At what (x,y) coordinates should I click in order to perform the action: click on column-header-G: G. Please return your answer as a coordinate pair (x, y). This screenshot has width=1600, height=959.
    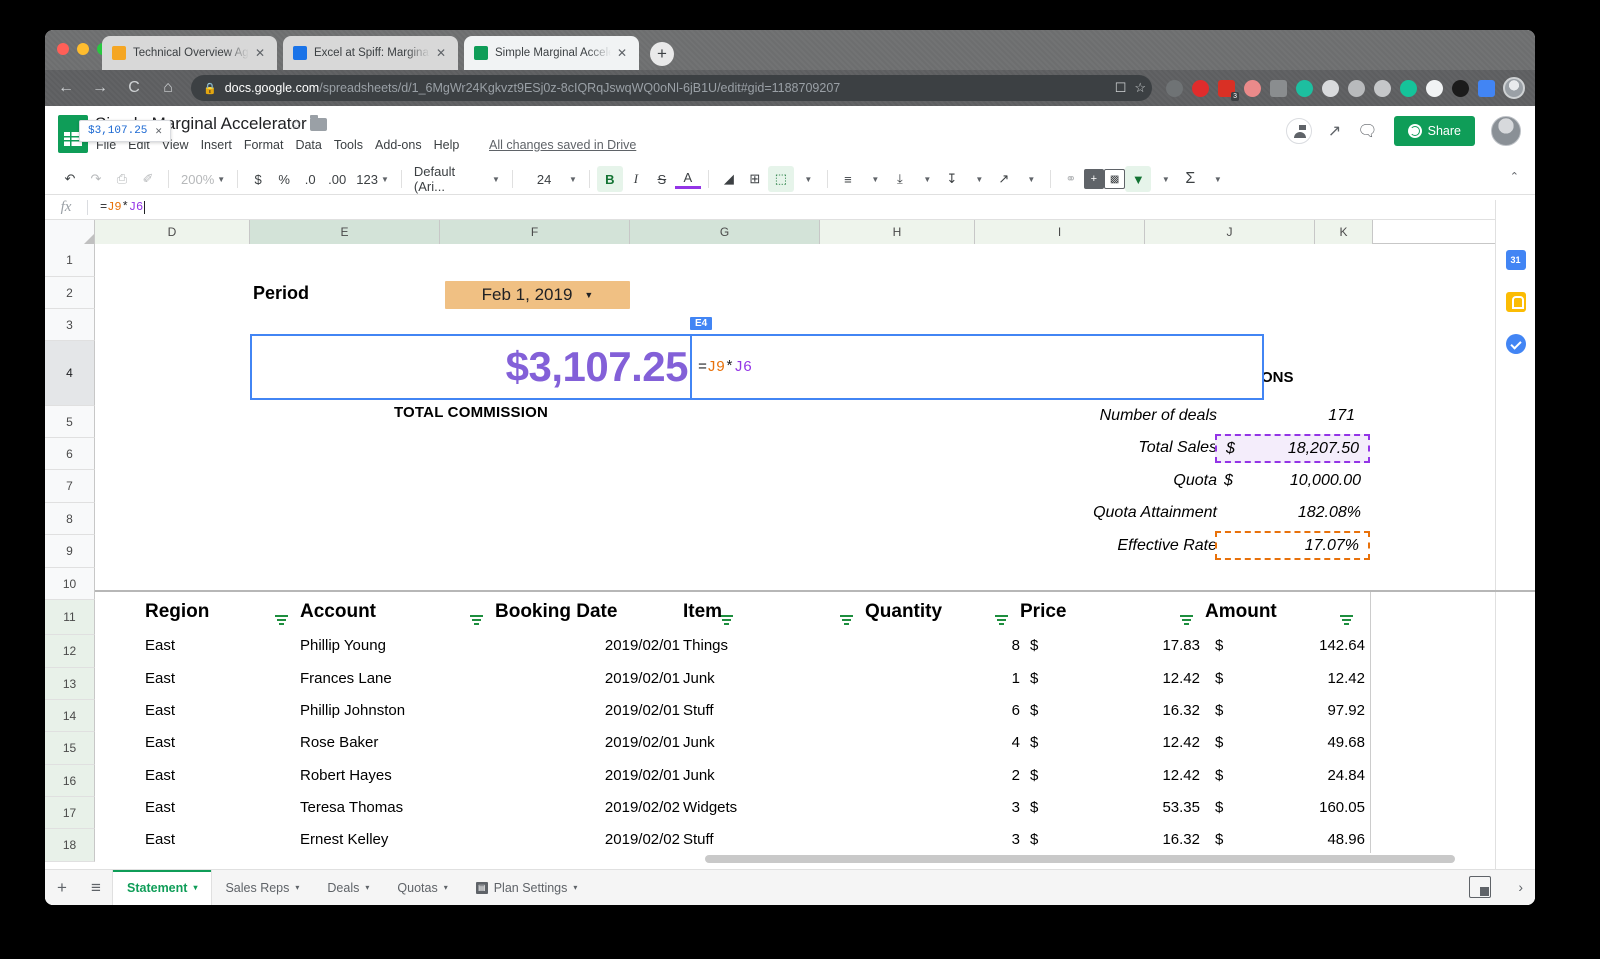
    Looking at the image, I should click on (725, 232).